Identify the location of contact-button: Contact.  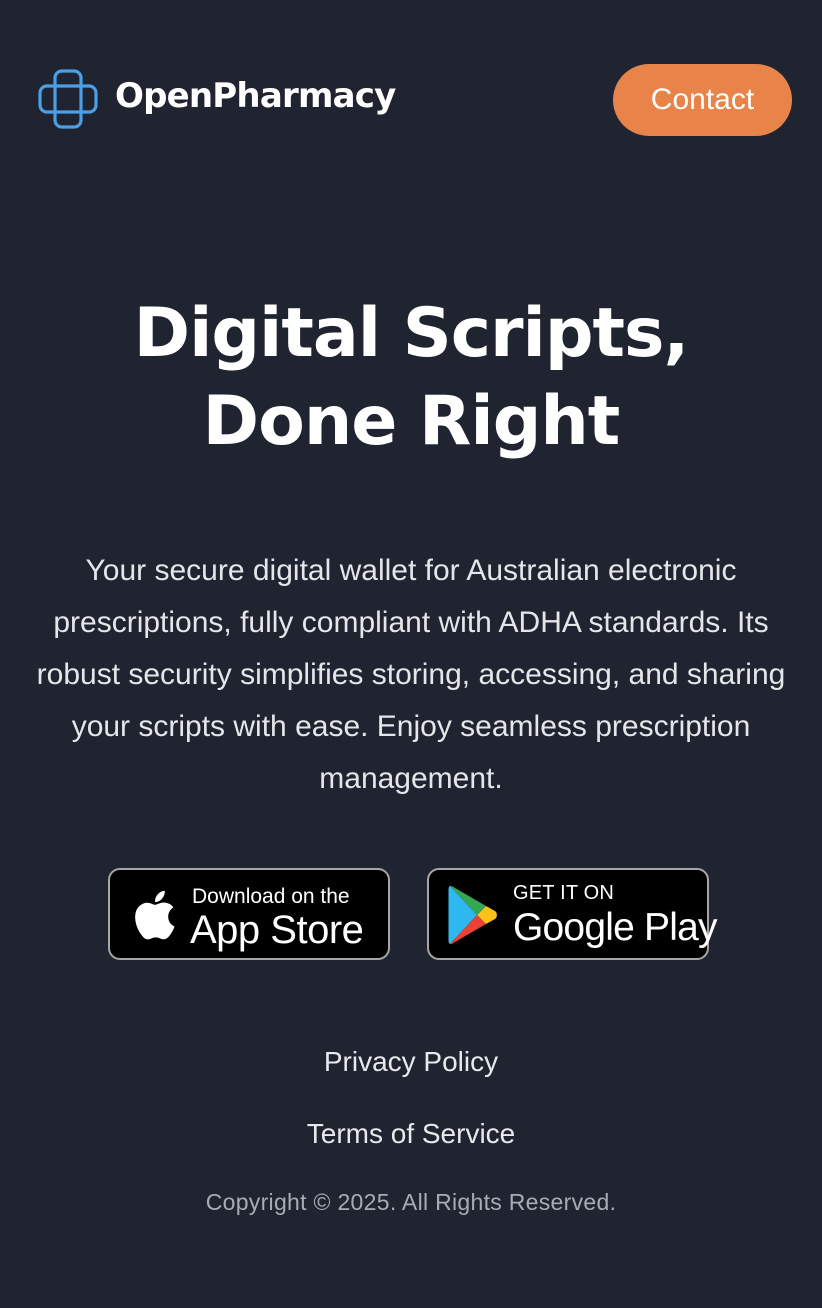
(702, 100).